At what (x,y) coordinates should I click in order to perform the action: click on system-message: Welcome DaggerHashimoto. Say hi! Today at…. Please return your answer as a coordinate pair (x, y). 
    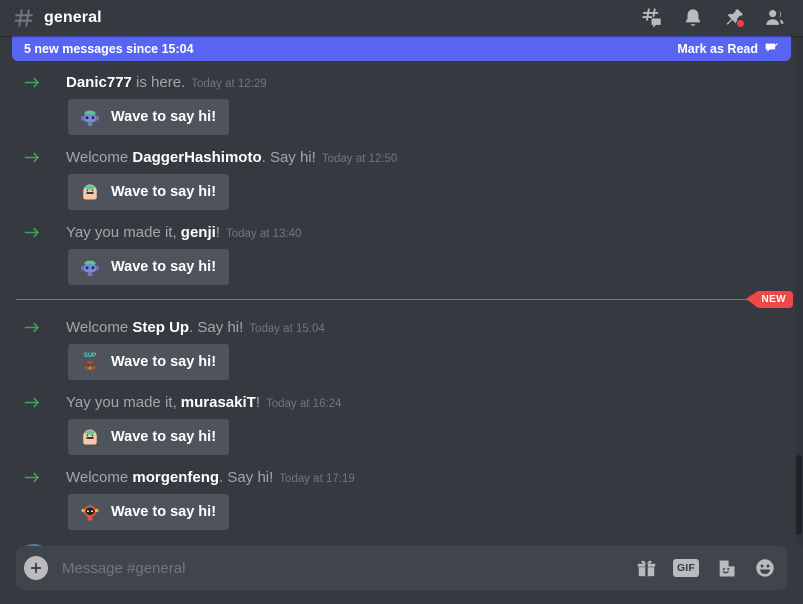
    Looking at the image, I should click on (401, 178).